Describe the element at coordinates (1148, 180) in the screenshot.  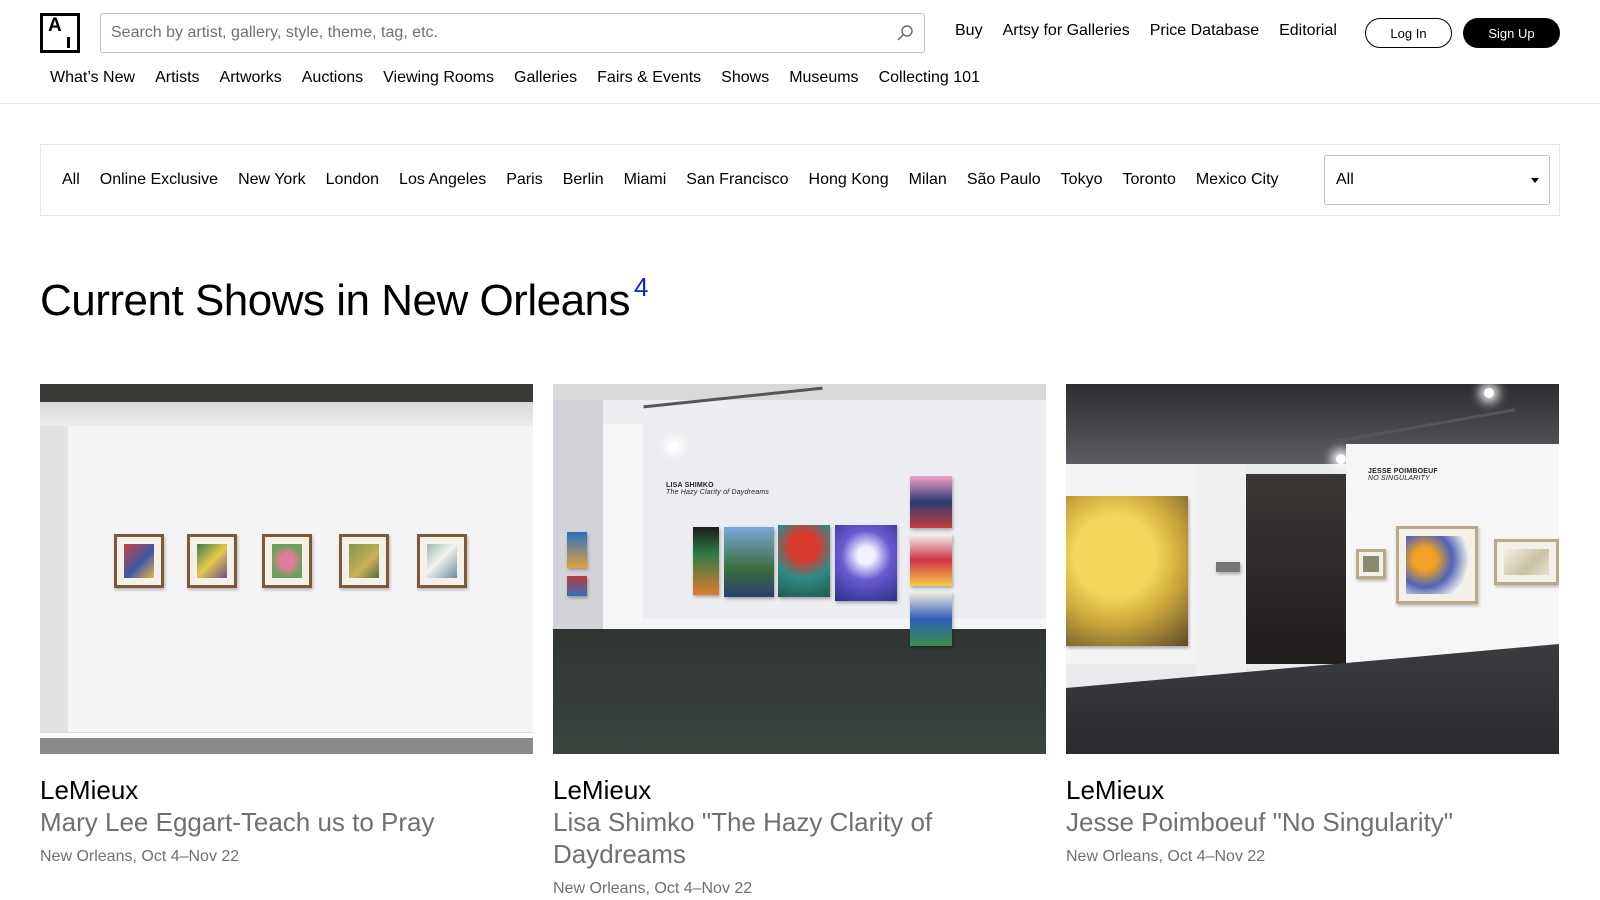
I see `city-tab-toronto: Toronto` at that location.